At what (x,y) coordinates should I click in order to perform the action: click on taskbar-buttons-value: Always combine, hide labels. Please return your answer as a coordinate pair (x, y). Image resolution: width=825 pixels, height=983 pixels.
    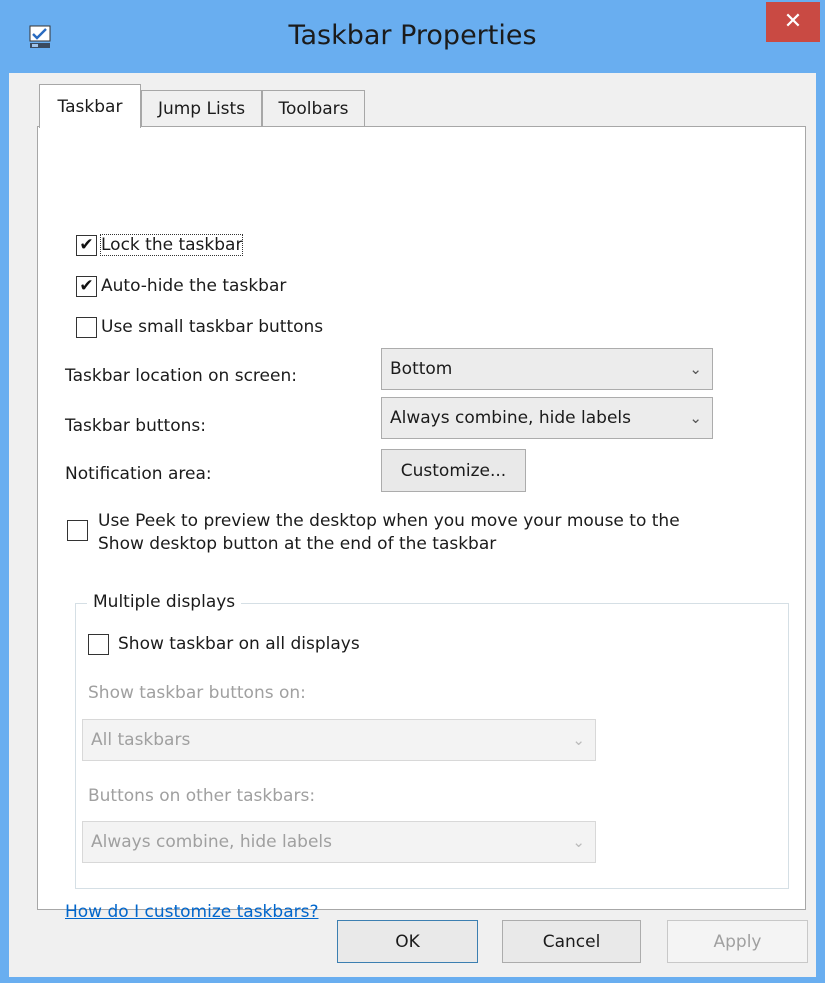
    Looking at the image, I should click on (510, 418).